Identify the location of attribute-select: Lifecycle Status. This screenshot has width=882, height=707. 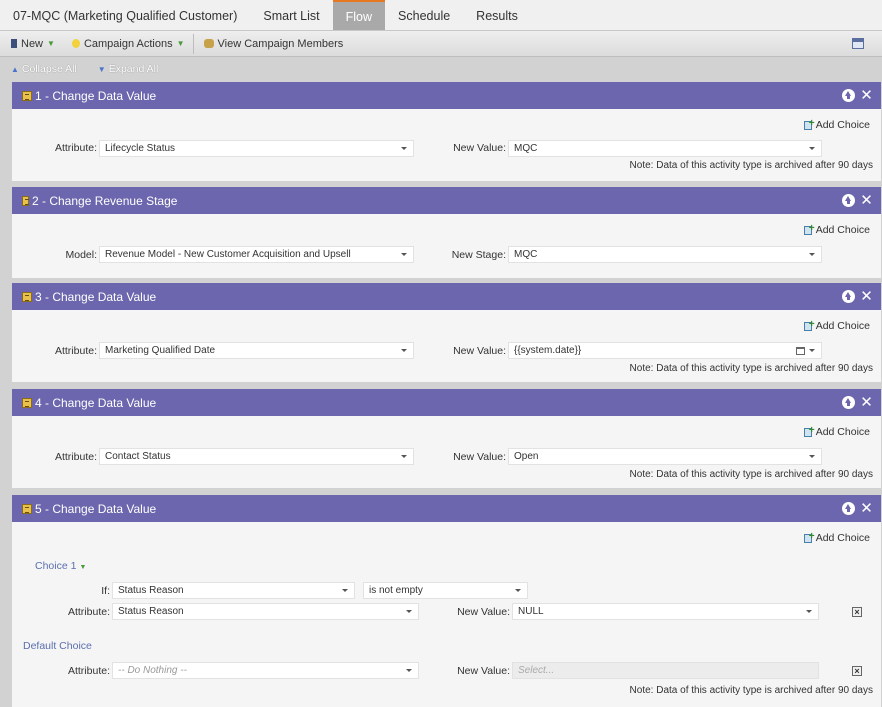
(256, 148).